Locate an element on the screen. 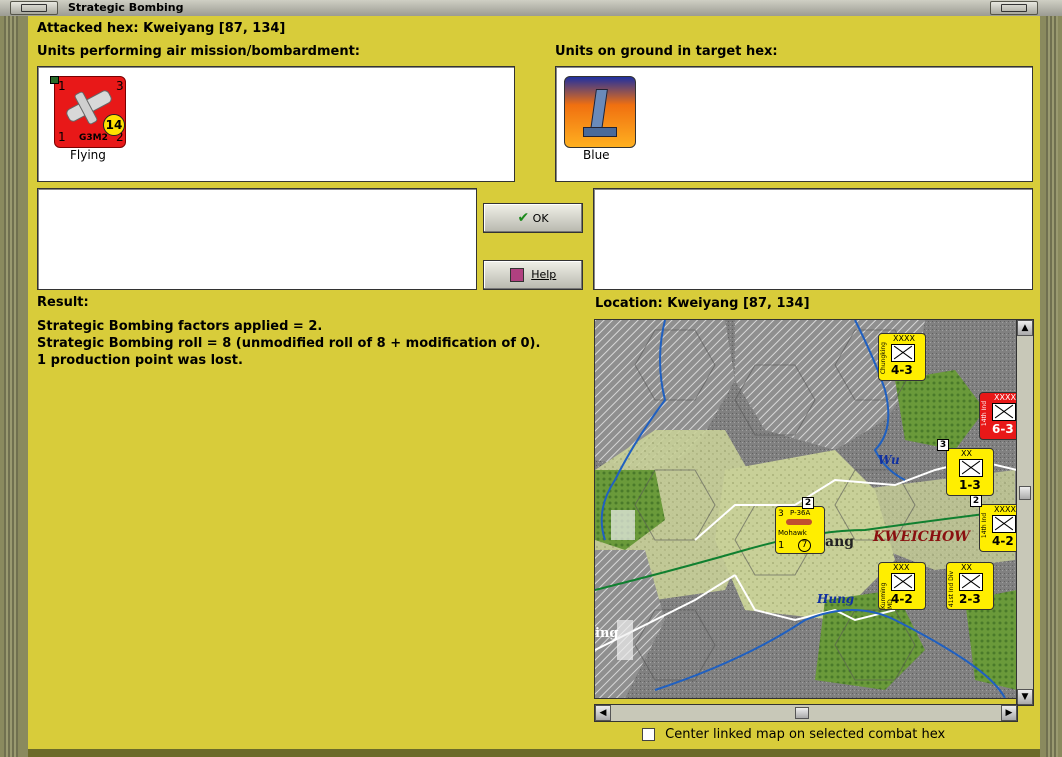  unit-values: 2-3 is located at coordinates (970, 599).